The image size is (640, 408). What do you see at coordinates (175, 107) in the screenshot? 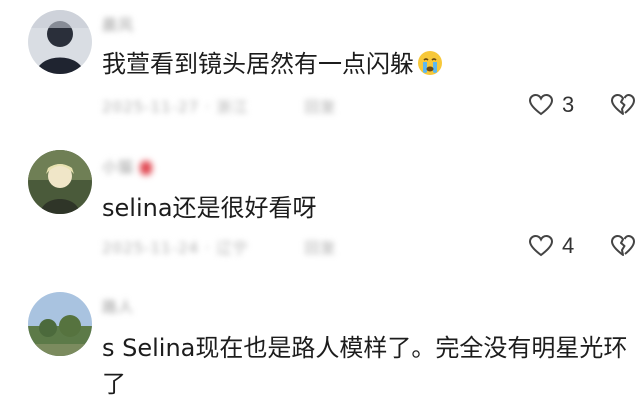
I see `comment-date: 2025-11-27 · 浙江` at bounding box center [175, 107].